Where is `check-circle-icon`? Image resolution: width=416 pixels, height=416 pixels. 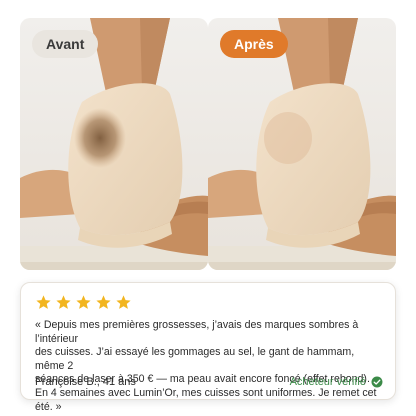 check-circle-icon is located at coordinates (377, 382).